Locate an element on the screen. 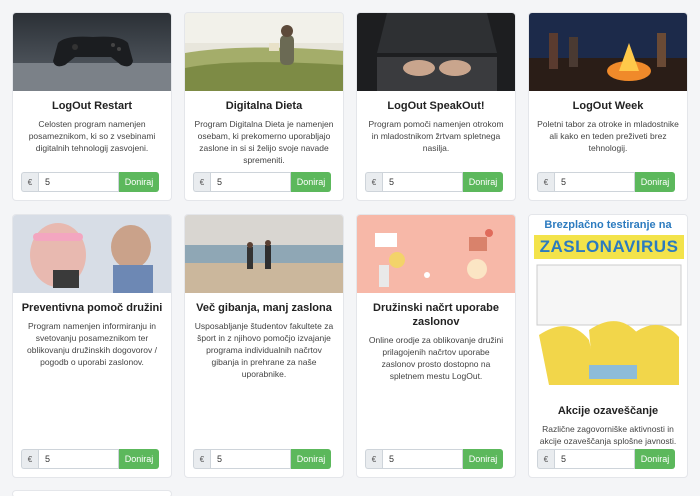  zaslonavirus-poster: Brezplačno testiranje na ZASLONAVIRUS is located at coordinates (608, 307).